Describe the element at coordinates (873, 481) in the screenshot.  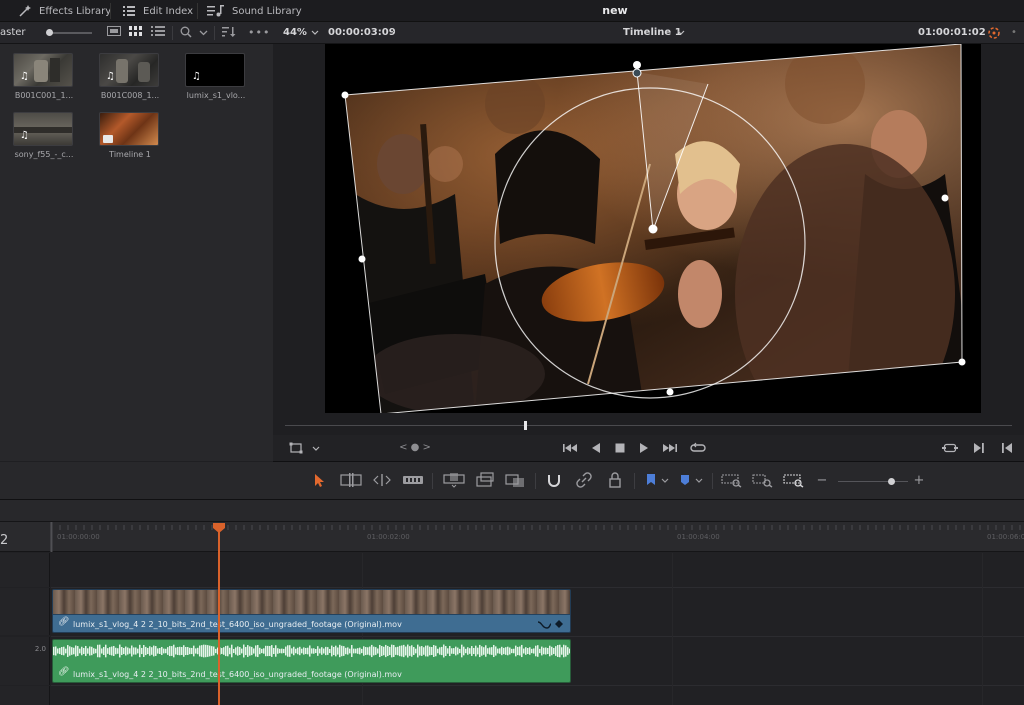
I see `zoom-slider` at that location.